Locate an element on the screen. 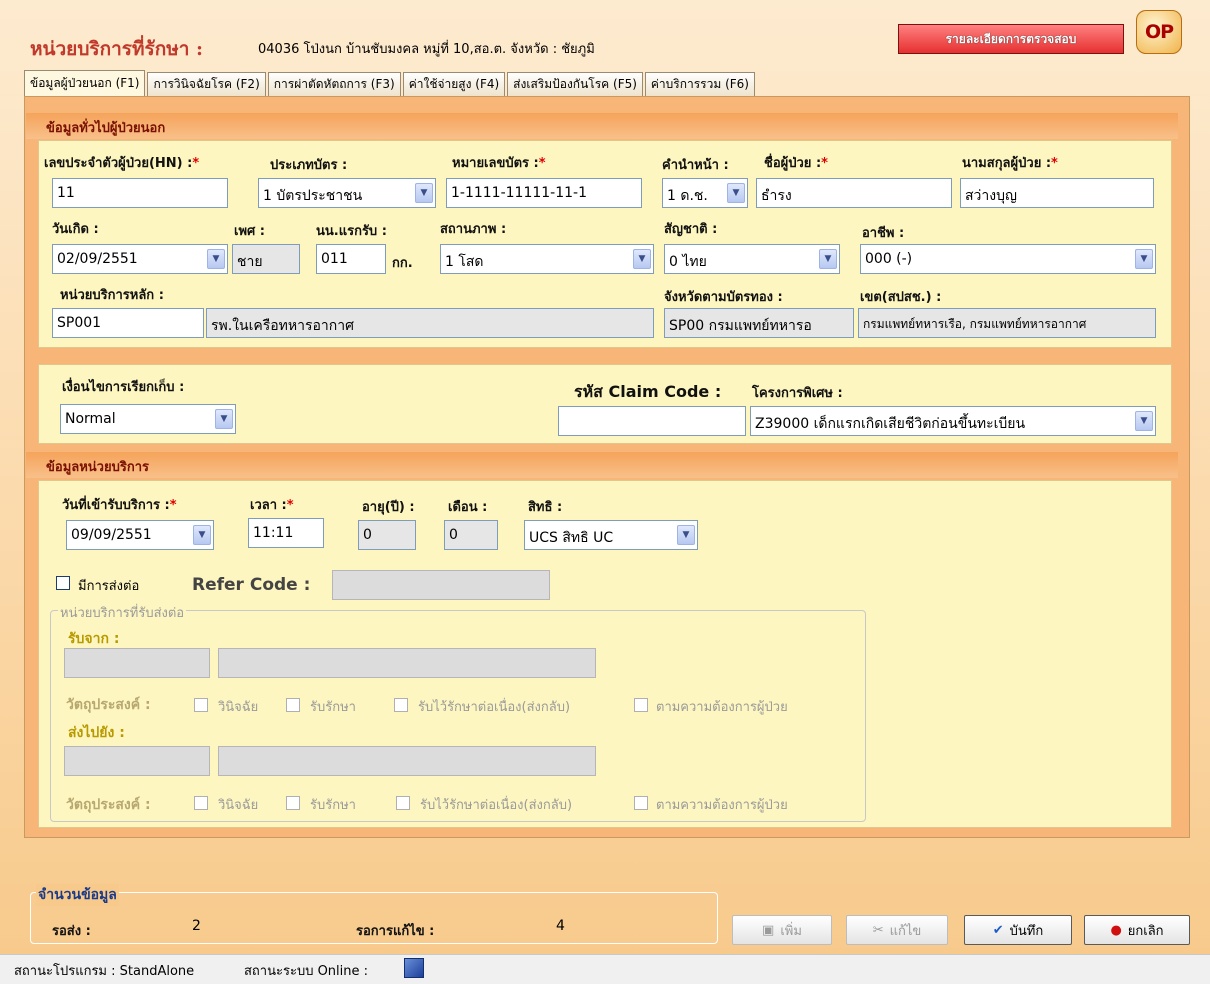  cancel-button: ● ยกเลิก is located at coordinates (1137, 930).